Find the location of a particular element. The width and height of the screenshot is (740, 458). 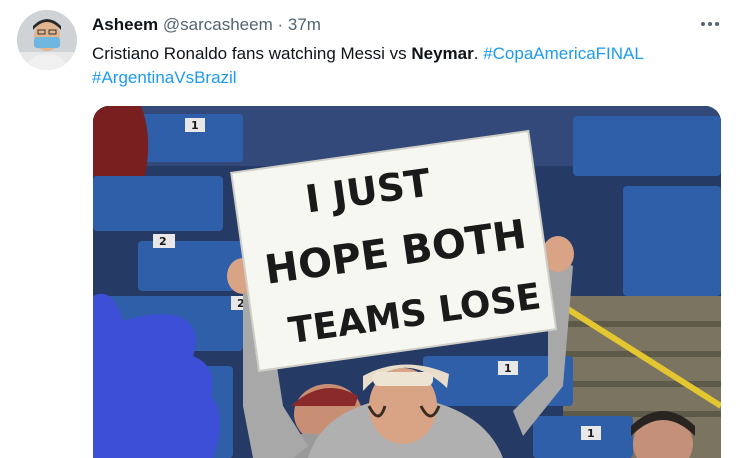

avatar is located at coordinates (47, 40).